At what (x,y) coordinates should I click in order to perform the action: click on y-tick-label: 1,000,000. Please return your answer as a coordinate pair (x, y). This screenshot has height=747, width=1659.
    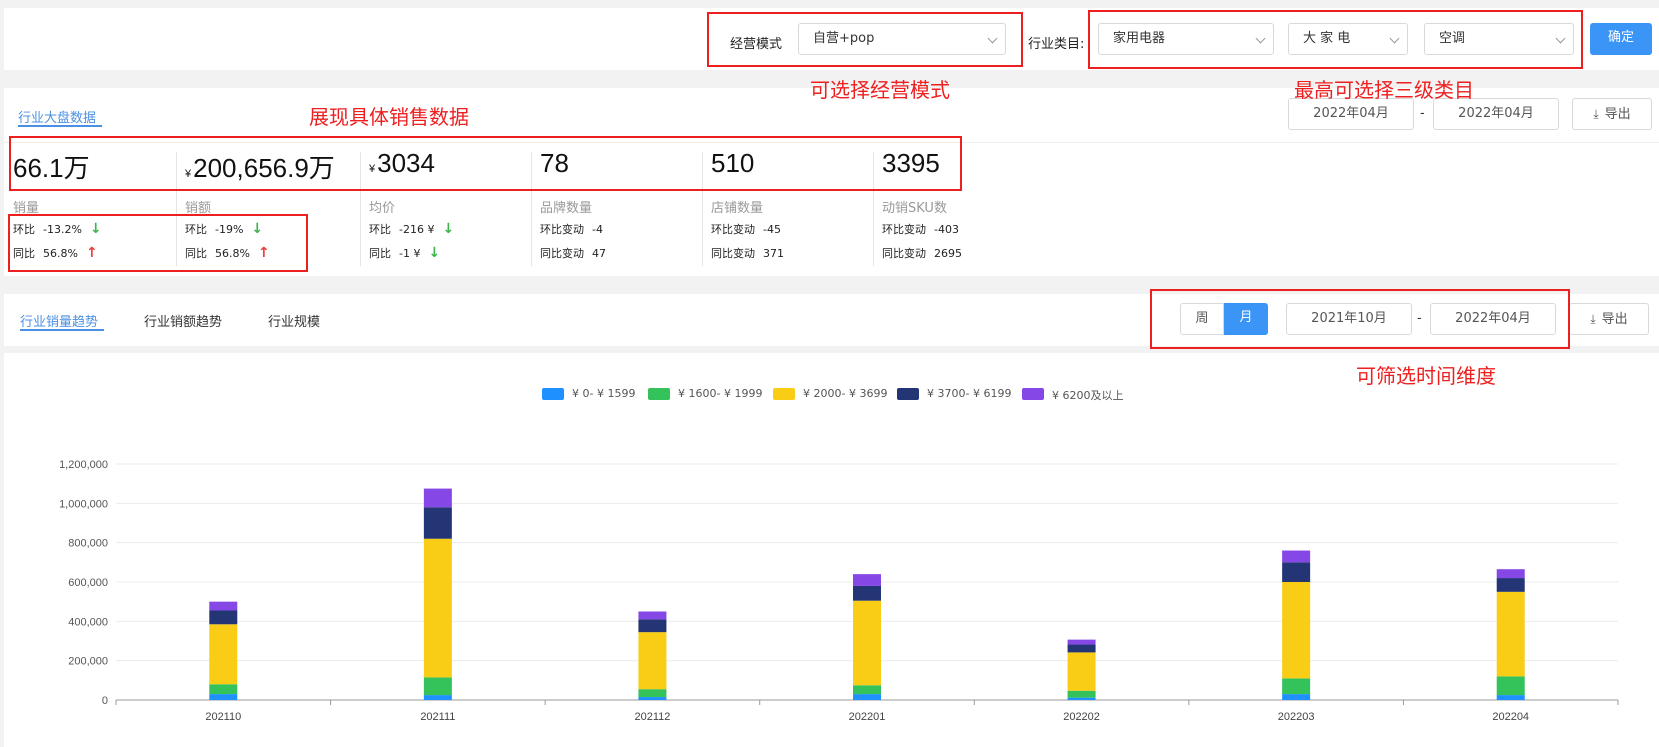
    Looking at the image, I should click on (83, 504).